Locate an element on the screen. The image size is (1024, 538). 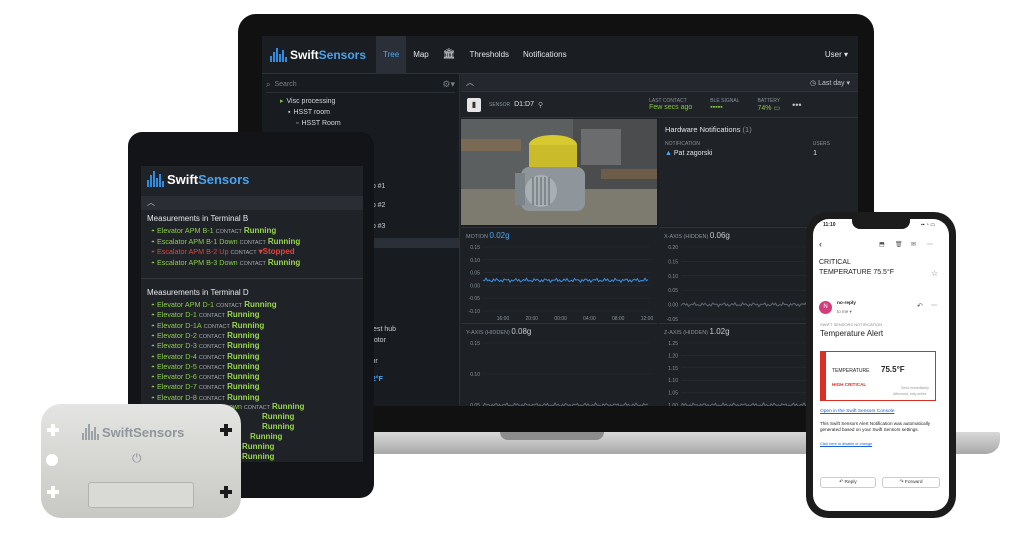
equipment-name: Elevator APM D-1 is located at coordinates (185, 304).